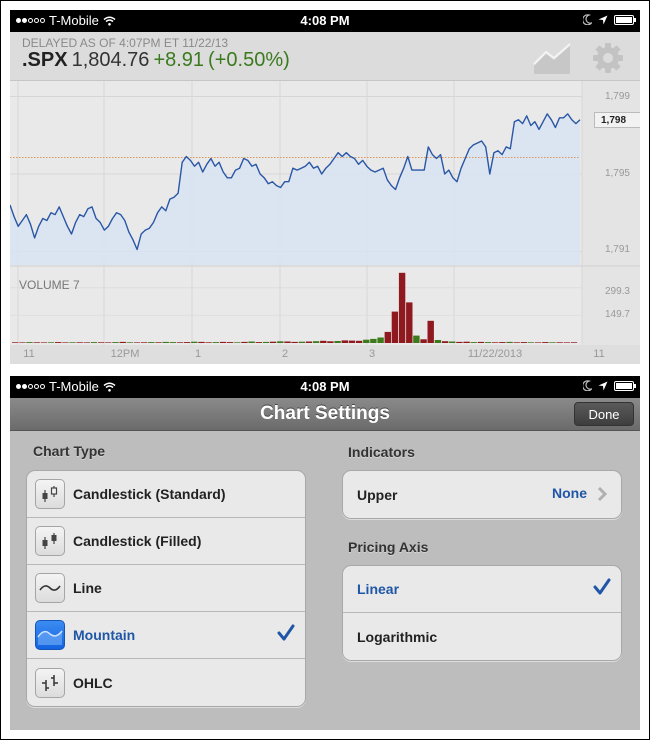 The height and width of the screenshot is (740, 650). What do you see at coordinates (325, 386) in the screenshot?
I see `status-time: 4:08 PM` at bounding box center [325, 386].